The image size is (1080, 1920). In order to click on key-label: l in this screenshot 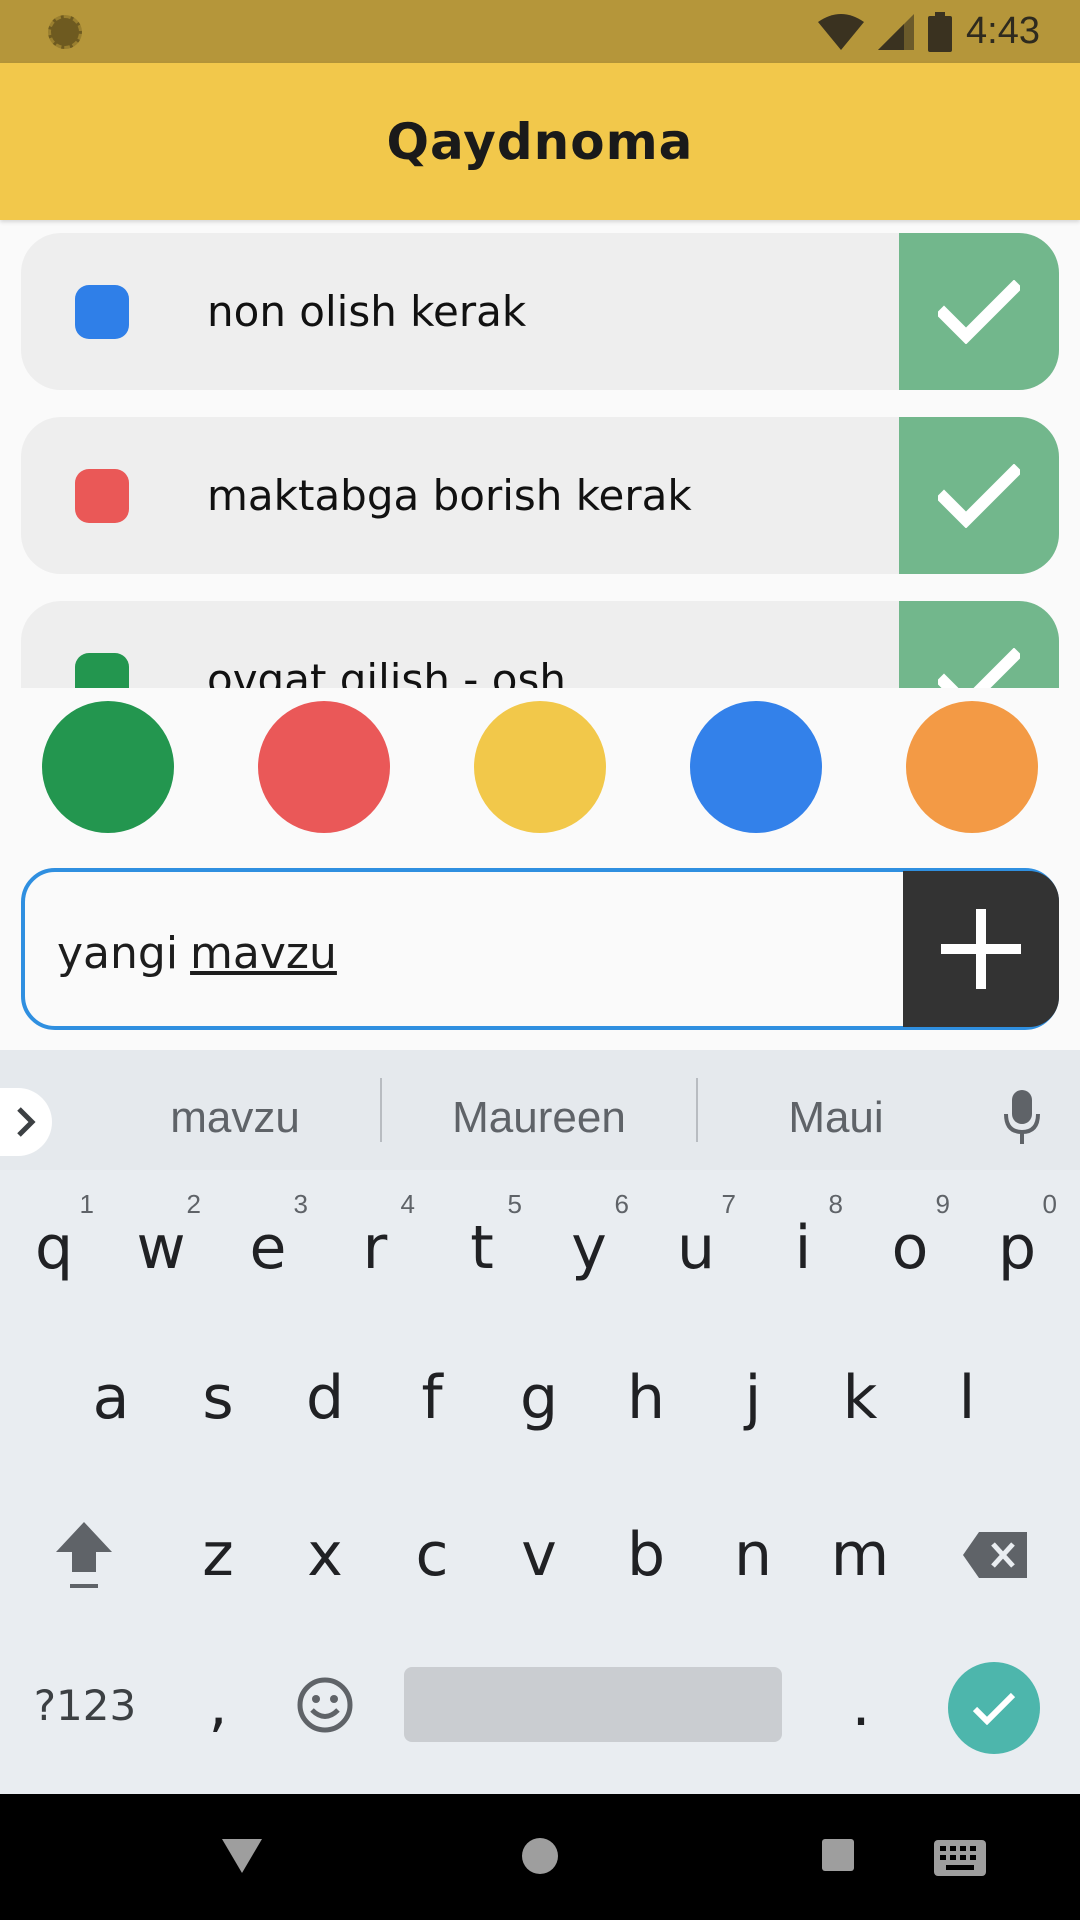, I will do `click(967, 1398)`.